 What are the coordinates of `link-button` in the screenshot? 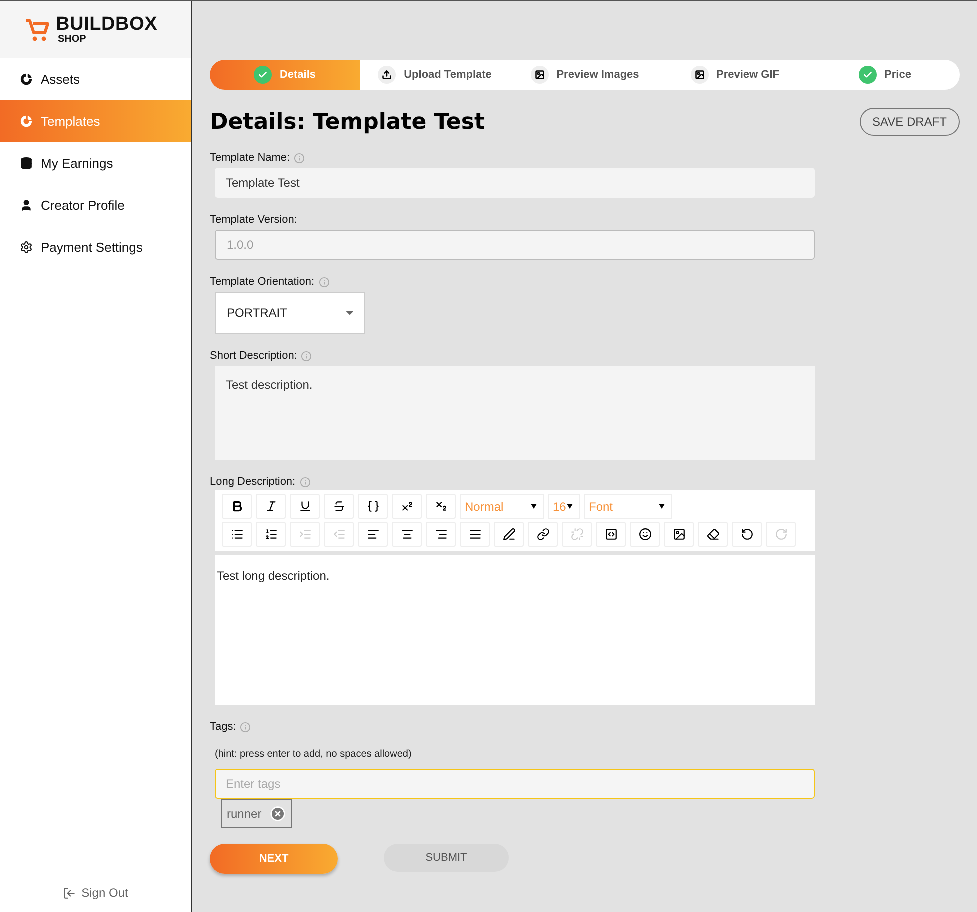 It's located at (543, 534).